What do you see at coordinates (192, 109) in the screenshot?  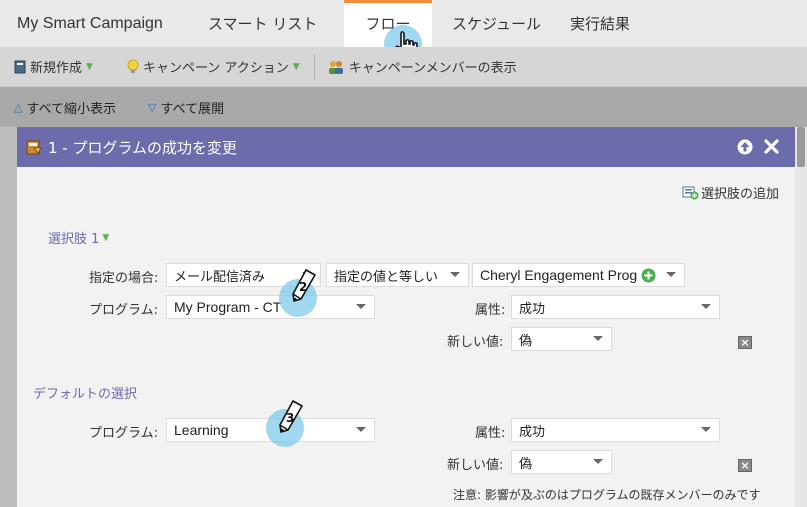 I see `expand-all-label: すべて展開` at bounding box center [192, 109].